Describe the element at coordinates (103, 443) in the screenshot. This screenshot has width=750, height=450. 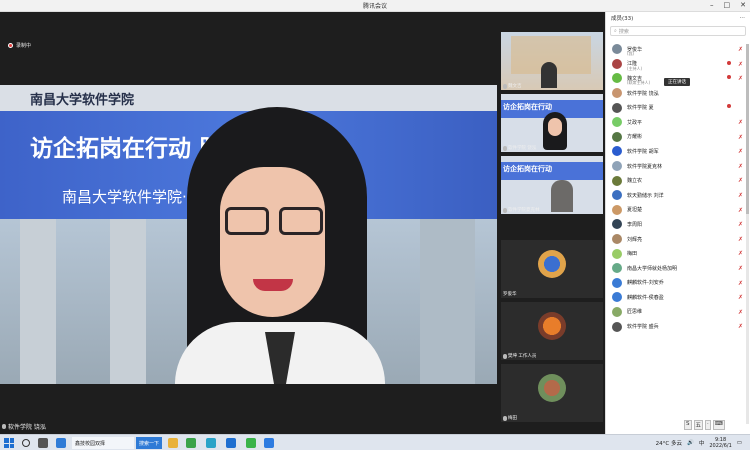
I see `taskbar-item-browser: 鑫技校园双择` at that location.